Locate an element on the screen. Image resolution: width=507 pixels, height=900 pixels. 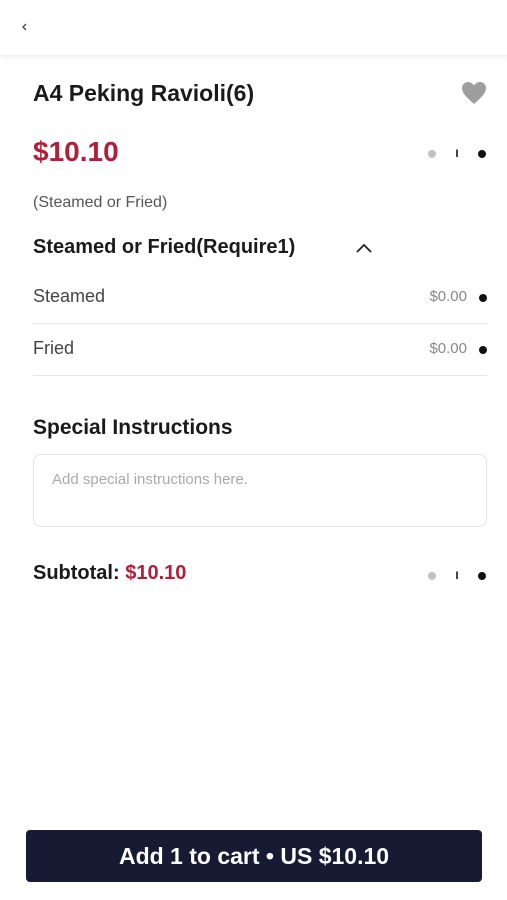
heart-icon is located at coordinates (474, 93).